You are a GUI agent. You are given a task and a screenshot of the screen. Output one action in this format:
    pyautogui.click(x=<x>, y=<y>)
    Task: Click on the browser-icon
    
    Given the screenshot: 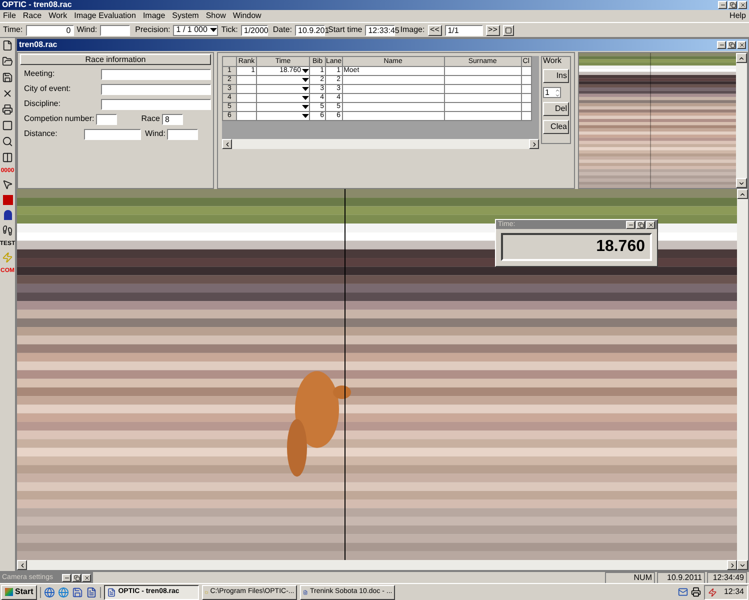 What is the action you would take?
    pyautogui.click(x=64, y=592)
    